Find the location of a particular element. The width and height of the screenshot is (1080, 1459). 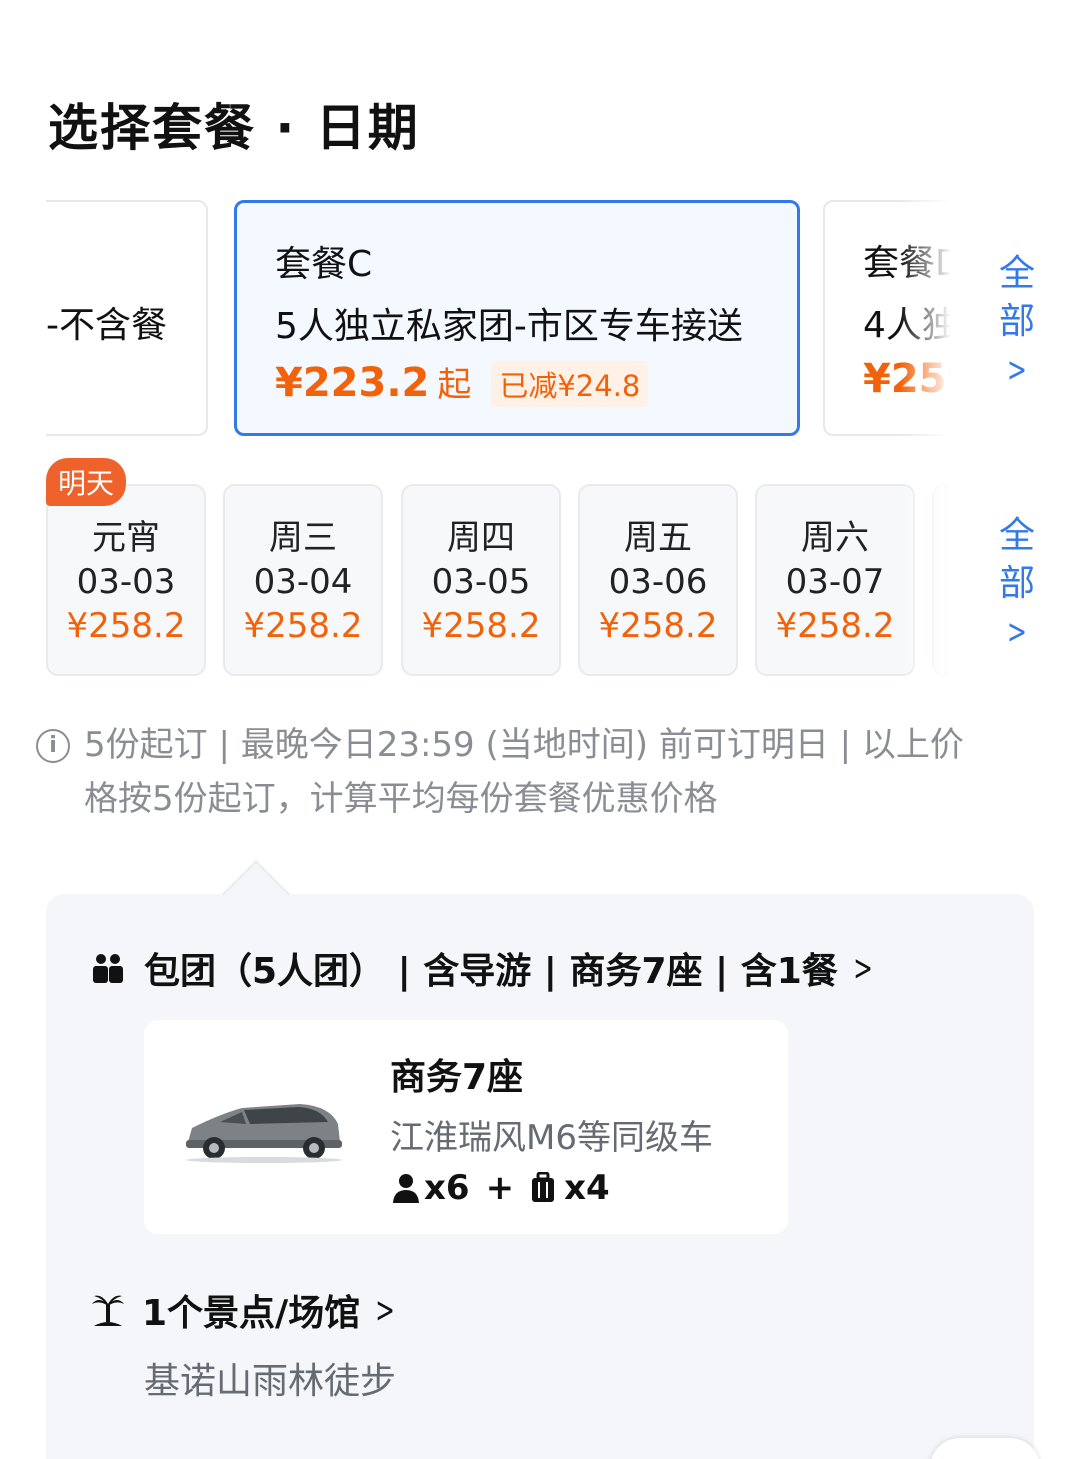

package-price-line: ¥259 is located at coordinates (909, 379).